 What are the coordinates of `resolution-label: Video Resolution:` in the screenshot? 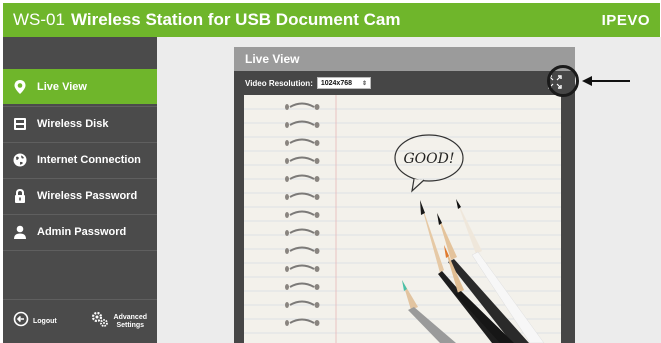 It's located at (279, 83).